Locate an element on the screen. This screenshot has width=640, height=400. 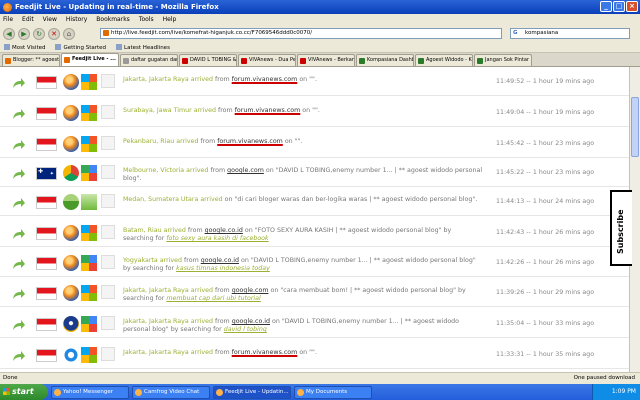
menu-history: History is located at coordinates (76, 19).